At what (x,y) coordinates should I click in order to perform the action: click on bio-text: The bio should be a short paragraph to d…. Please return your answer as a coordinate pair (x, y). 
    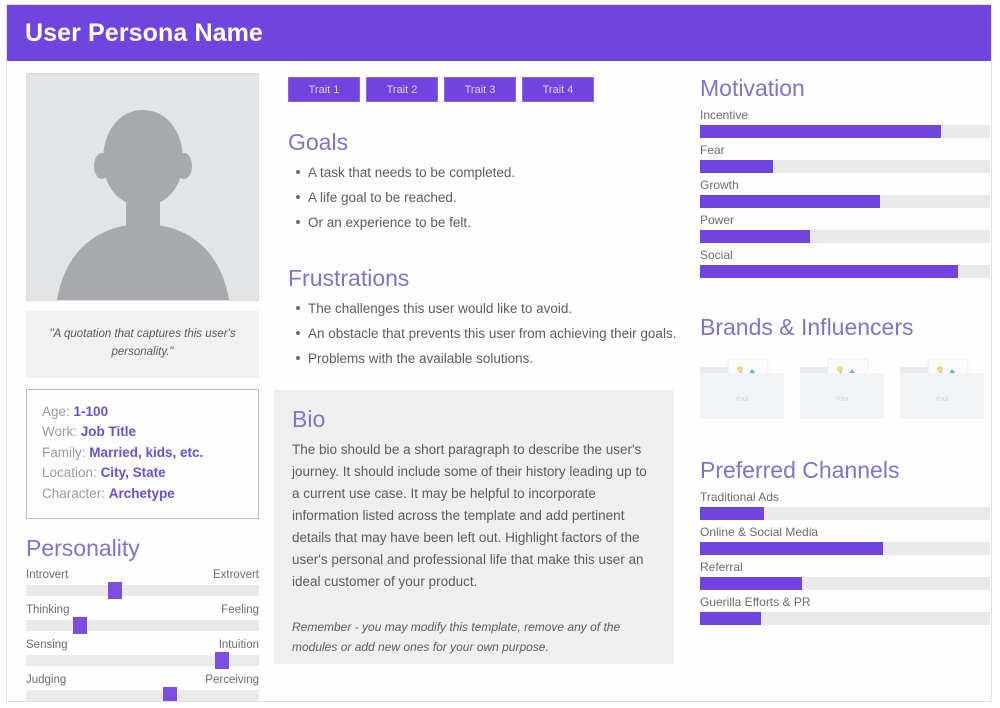
    Looking at the image, I should click on (469, 515).